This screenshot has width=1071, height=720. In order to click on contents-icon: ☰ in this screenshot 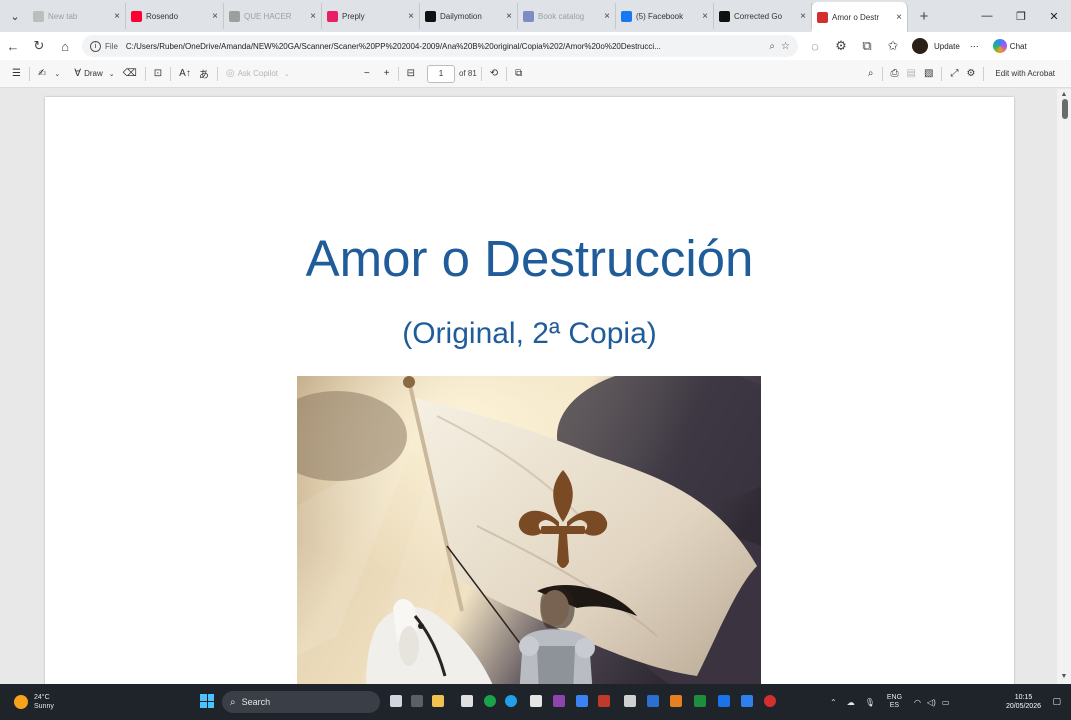, I will do `click(16, 74)`.